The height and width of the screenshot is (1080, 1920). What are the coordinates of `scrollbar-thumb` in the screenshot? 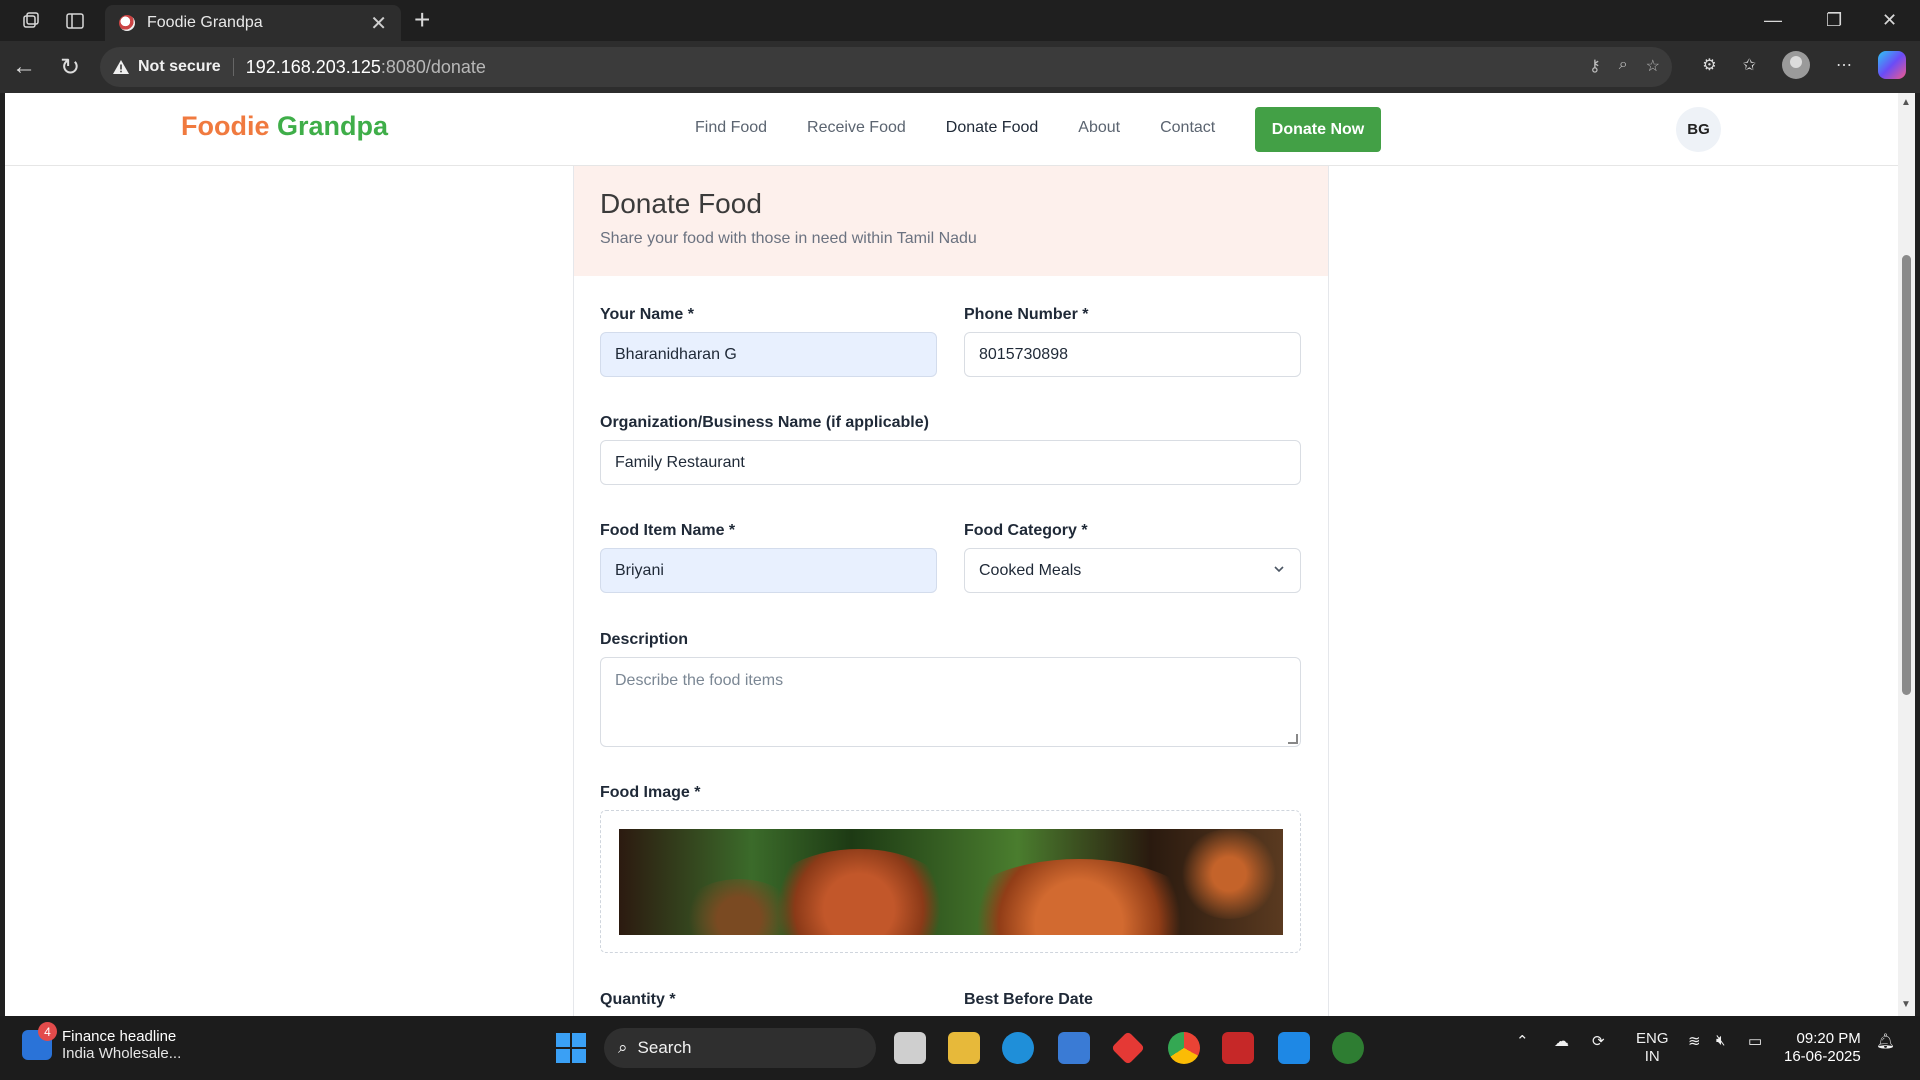 It's located at (1906, 475).